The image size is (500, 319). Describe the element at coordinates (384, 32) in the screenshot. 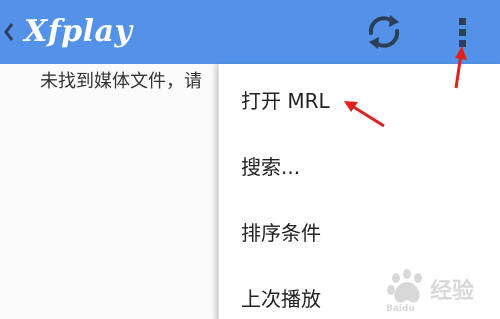

I see `refresh-icon` at that location.